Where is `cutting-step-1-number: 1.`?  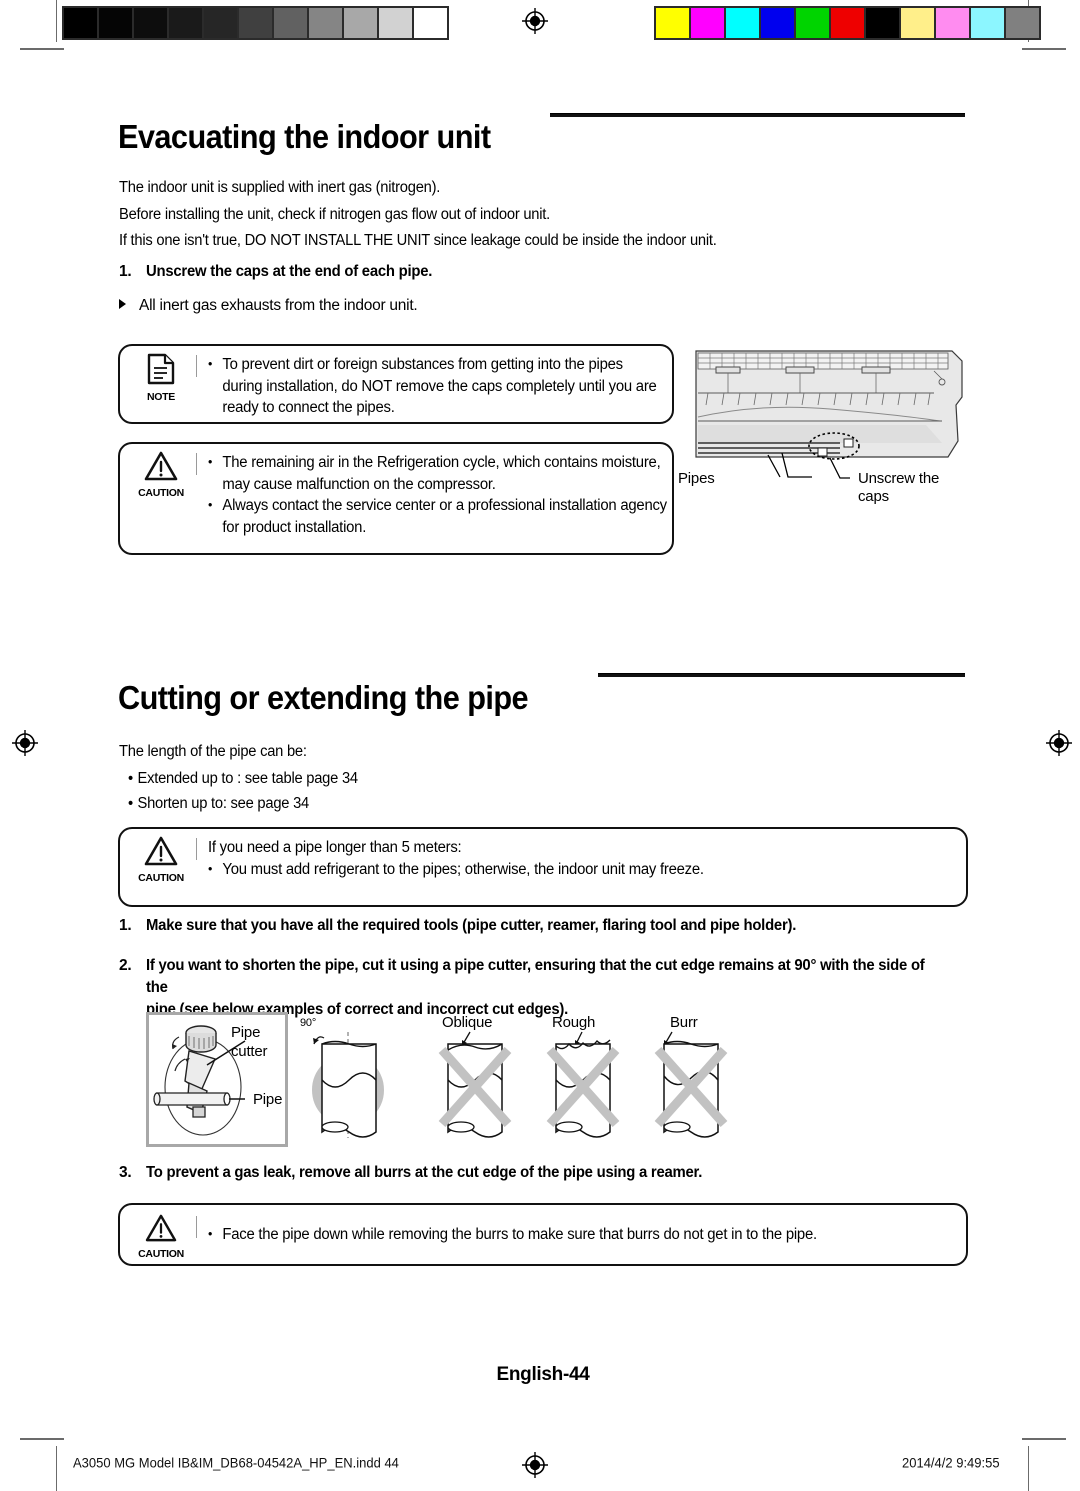
cutting-step-1-number: 1. is located at coordinates (125, 925).